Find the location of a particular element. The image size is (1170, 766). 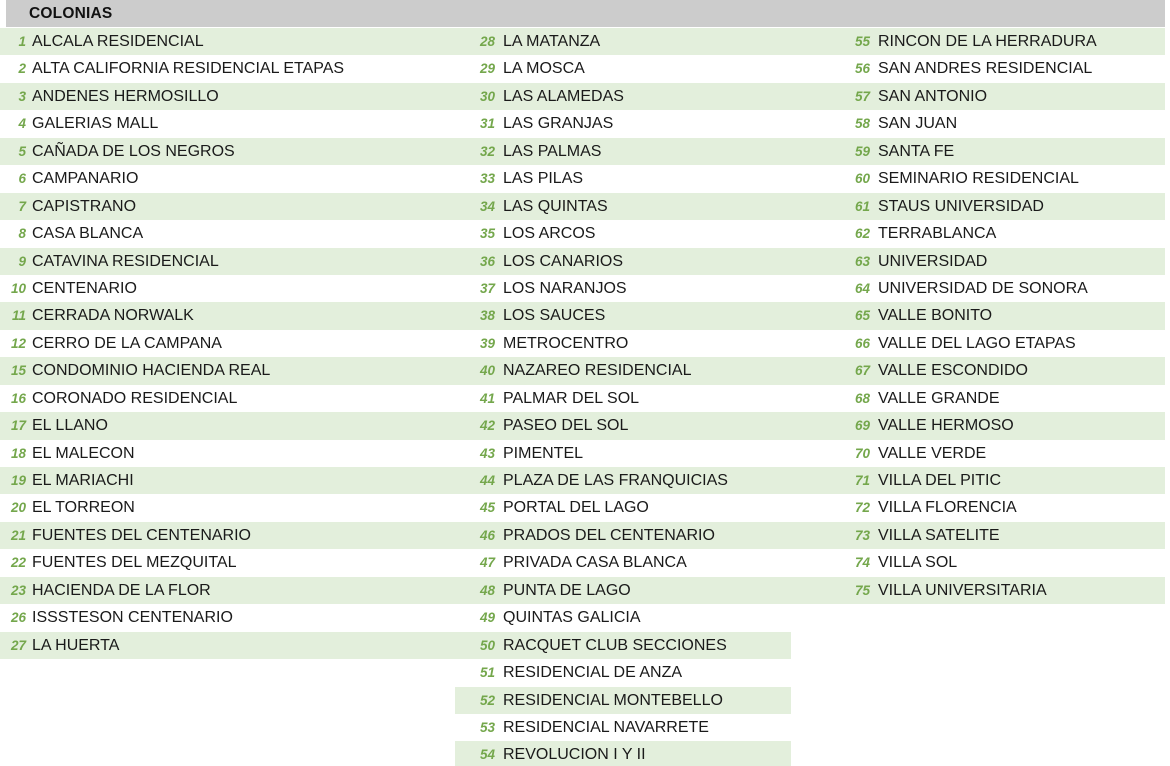

colonia-name: VALLE DEL LAGO ETAPAS is located at coordinates (977, 343).